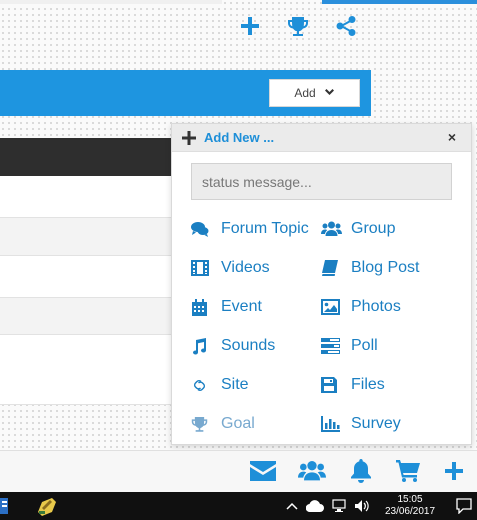 The height and width of the screenshot is (520, 477). What do you see at coordinates (332, 307) in the screenshot?
I see `image-icon` at bounding box center [332, 307].